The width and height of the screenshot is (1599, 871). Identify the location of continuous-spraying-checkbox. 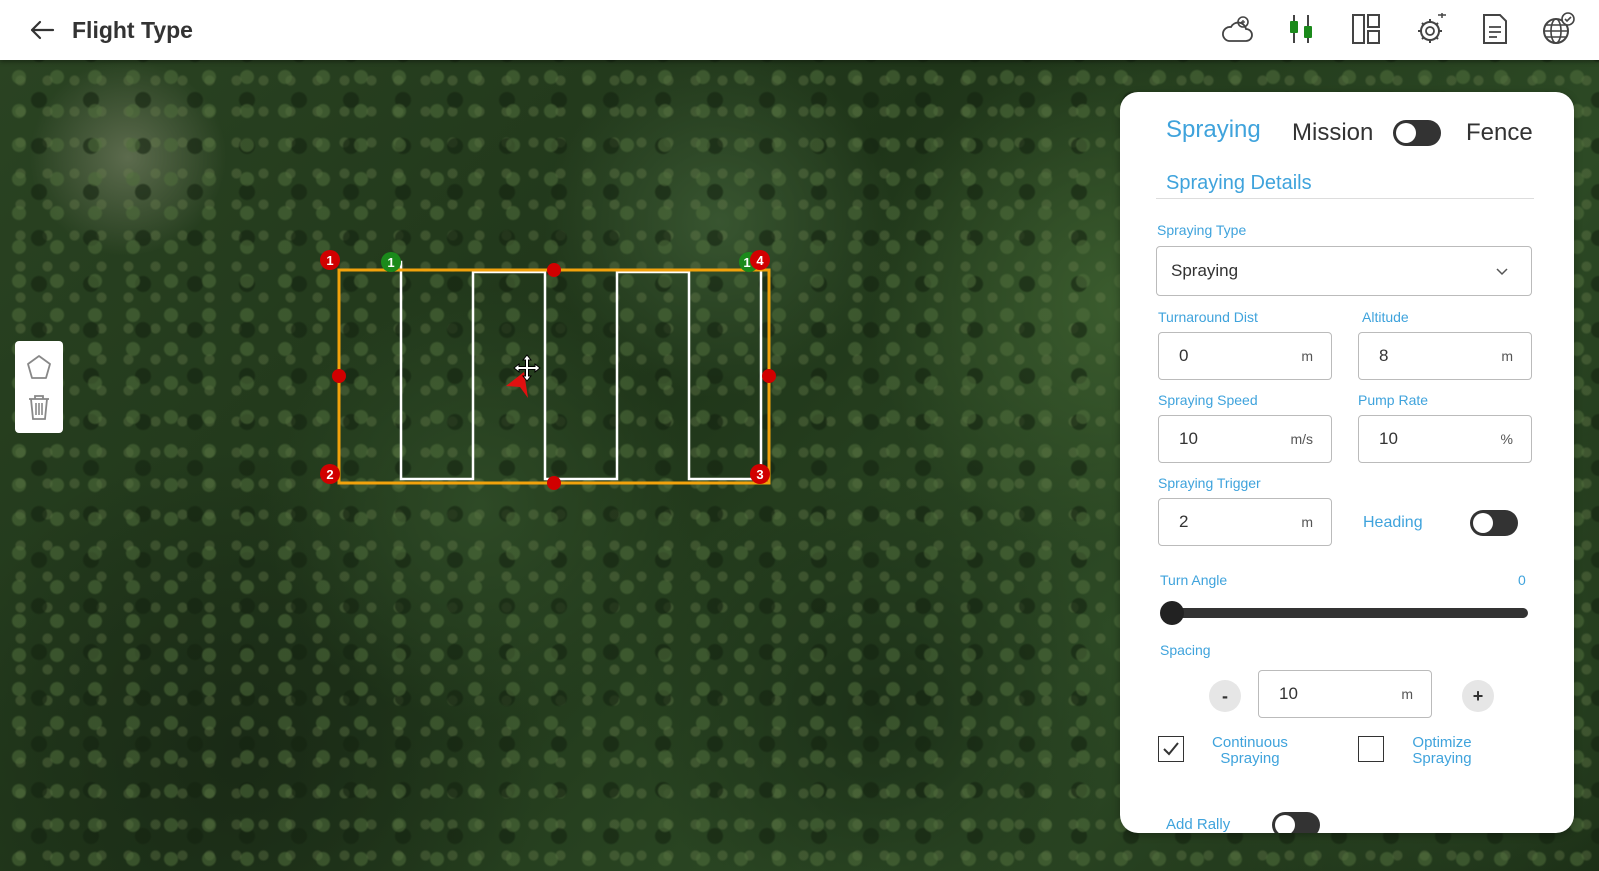
(1171, 749).